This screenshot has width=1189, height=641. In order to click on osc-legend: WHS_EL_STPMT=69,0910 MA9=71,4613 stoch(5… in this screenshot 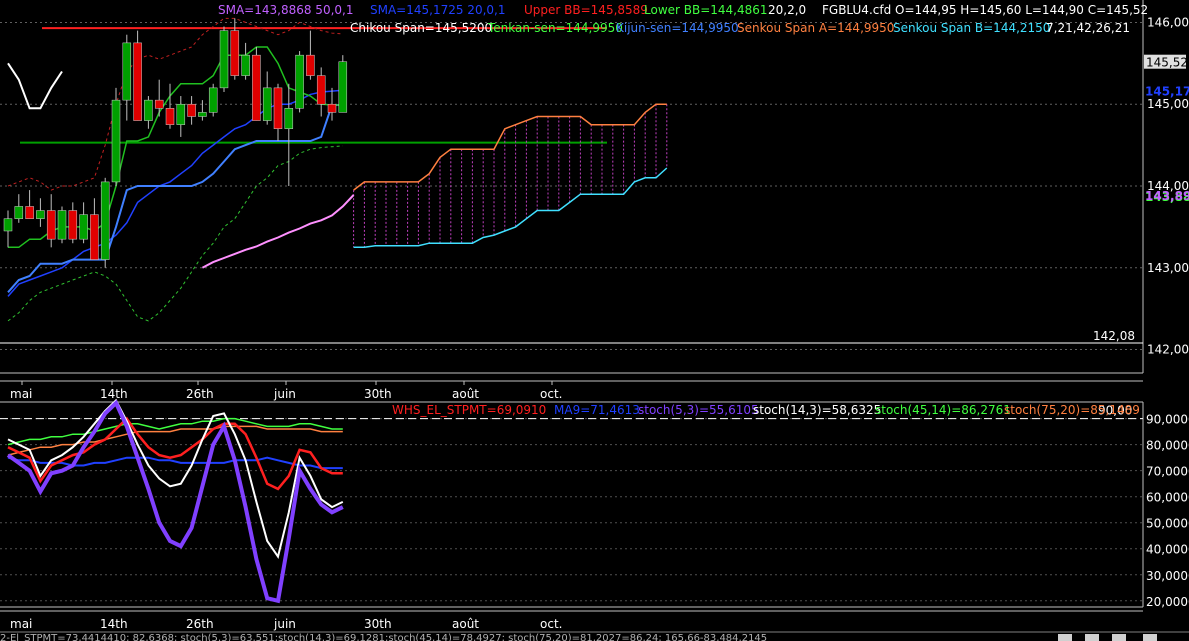, I will do `click(766, 410)`.